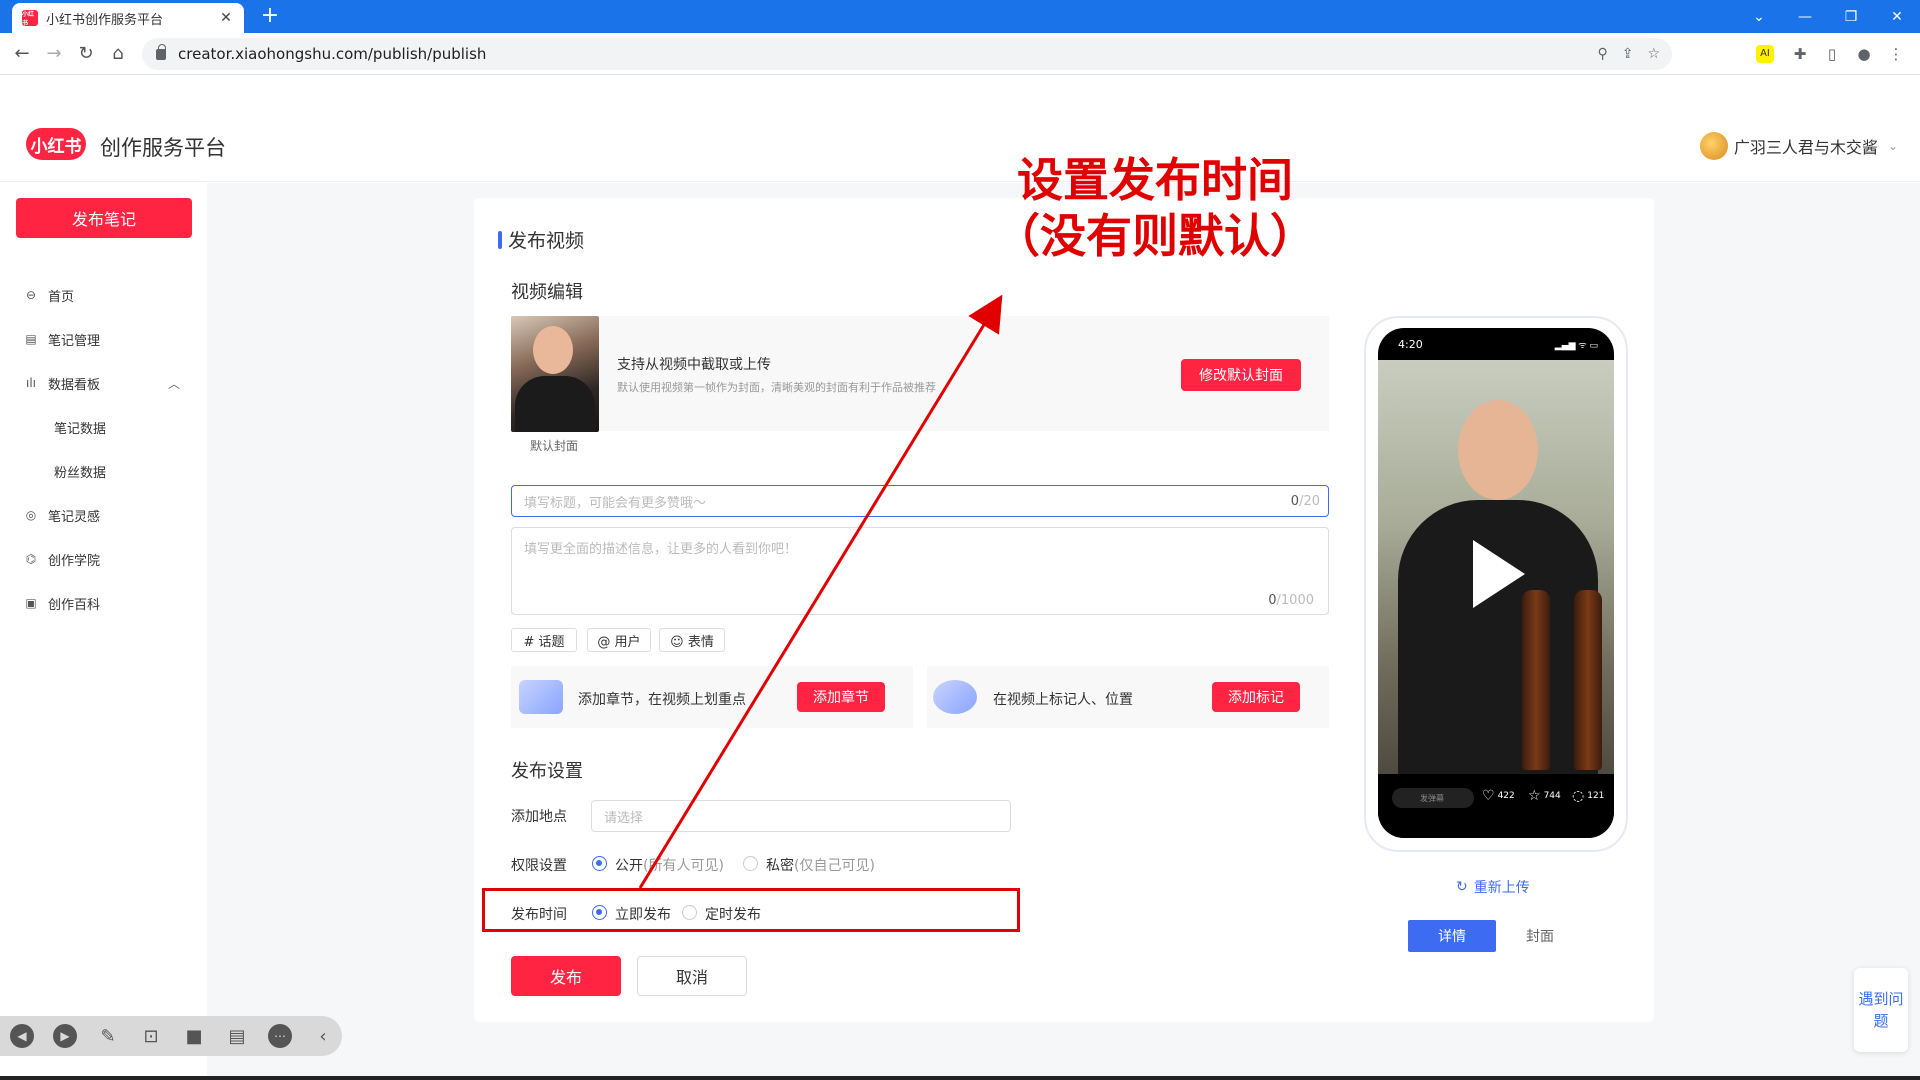  I want to click on permission-private-radio, so click(750, 863).